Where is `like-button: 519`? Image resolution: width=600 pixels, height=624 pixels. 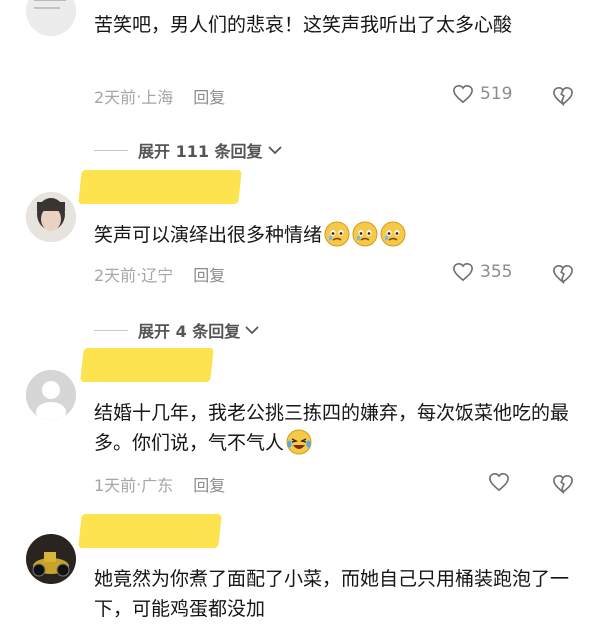 like-button: 519 is located at coordinates (482, 94).